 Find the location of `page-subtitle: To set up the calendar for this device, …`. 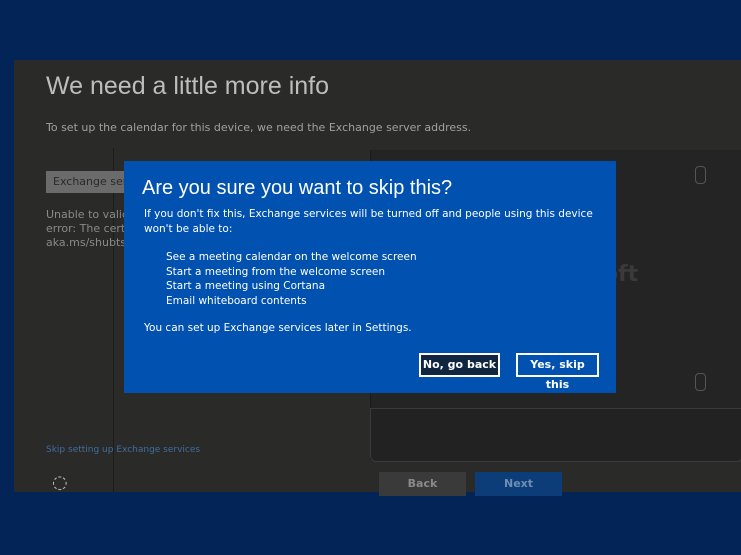

page-subtitle: To set up the calendar for this device, … is located at coordinates (259, 127).